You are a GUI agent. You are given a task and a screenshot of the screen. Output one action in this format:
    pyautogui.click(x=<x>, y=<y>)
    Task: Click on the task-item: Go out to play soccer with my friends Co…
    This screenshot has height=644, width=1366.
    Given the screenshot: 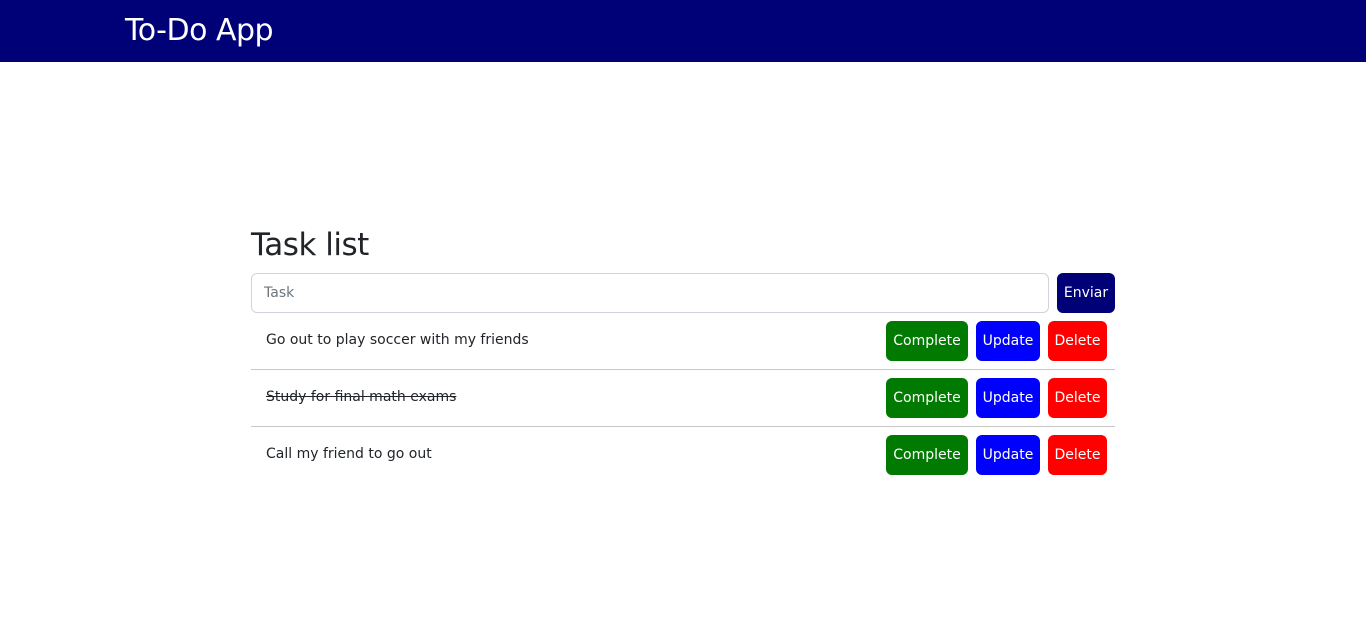 What is the action you would take?
    pyautogui.click(x=683, y=341)
    